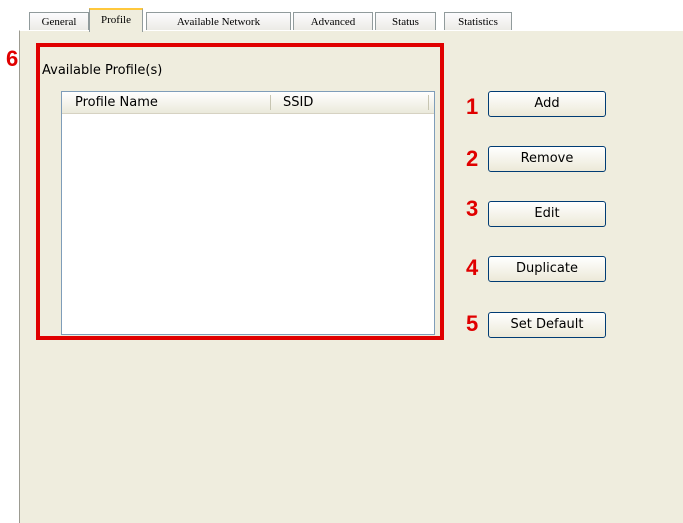 Image resolution: width=683 pixels, height=523 pixels. What do you see at coordinates (333, 21) in the screenshot?
I see `tab-advanced: Advanced` at bounding box center [333, 21].